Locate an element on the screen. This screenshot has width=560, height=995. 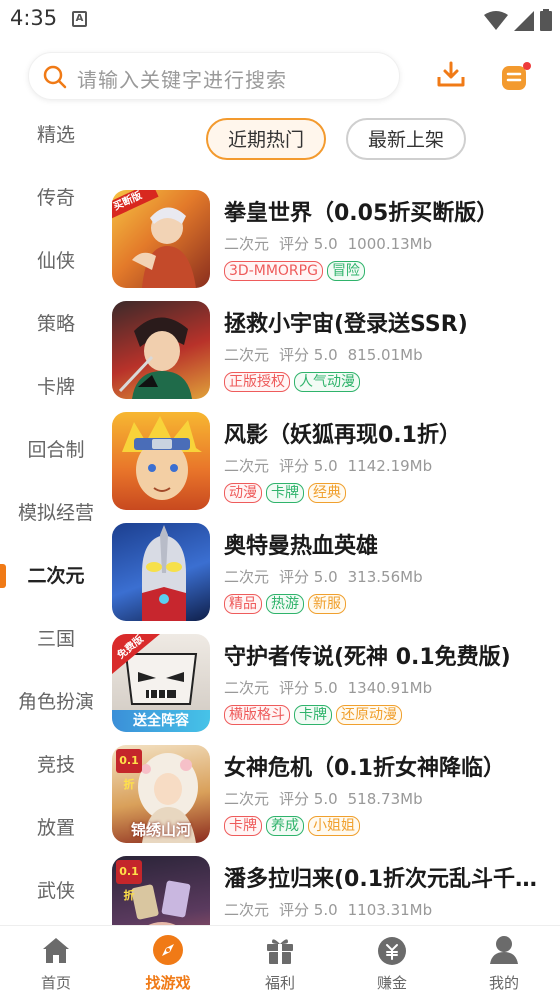
promo-banner: 锦绣山河 is located at coordinates (160, 830).